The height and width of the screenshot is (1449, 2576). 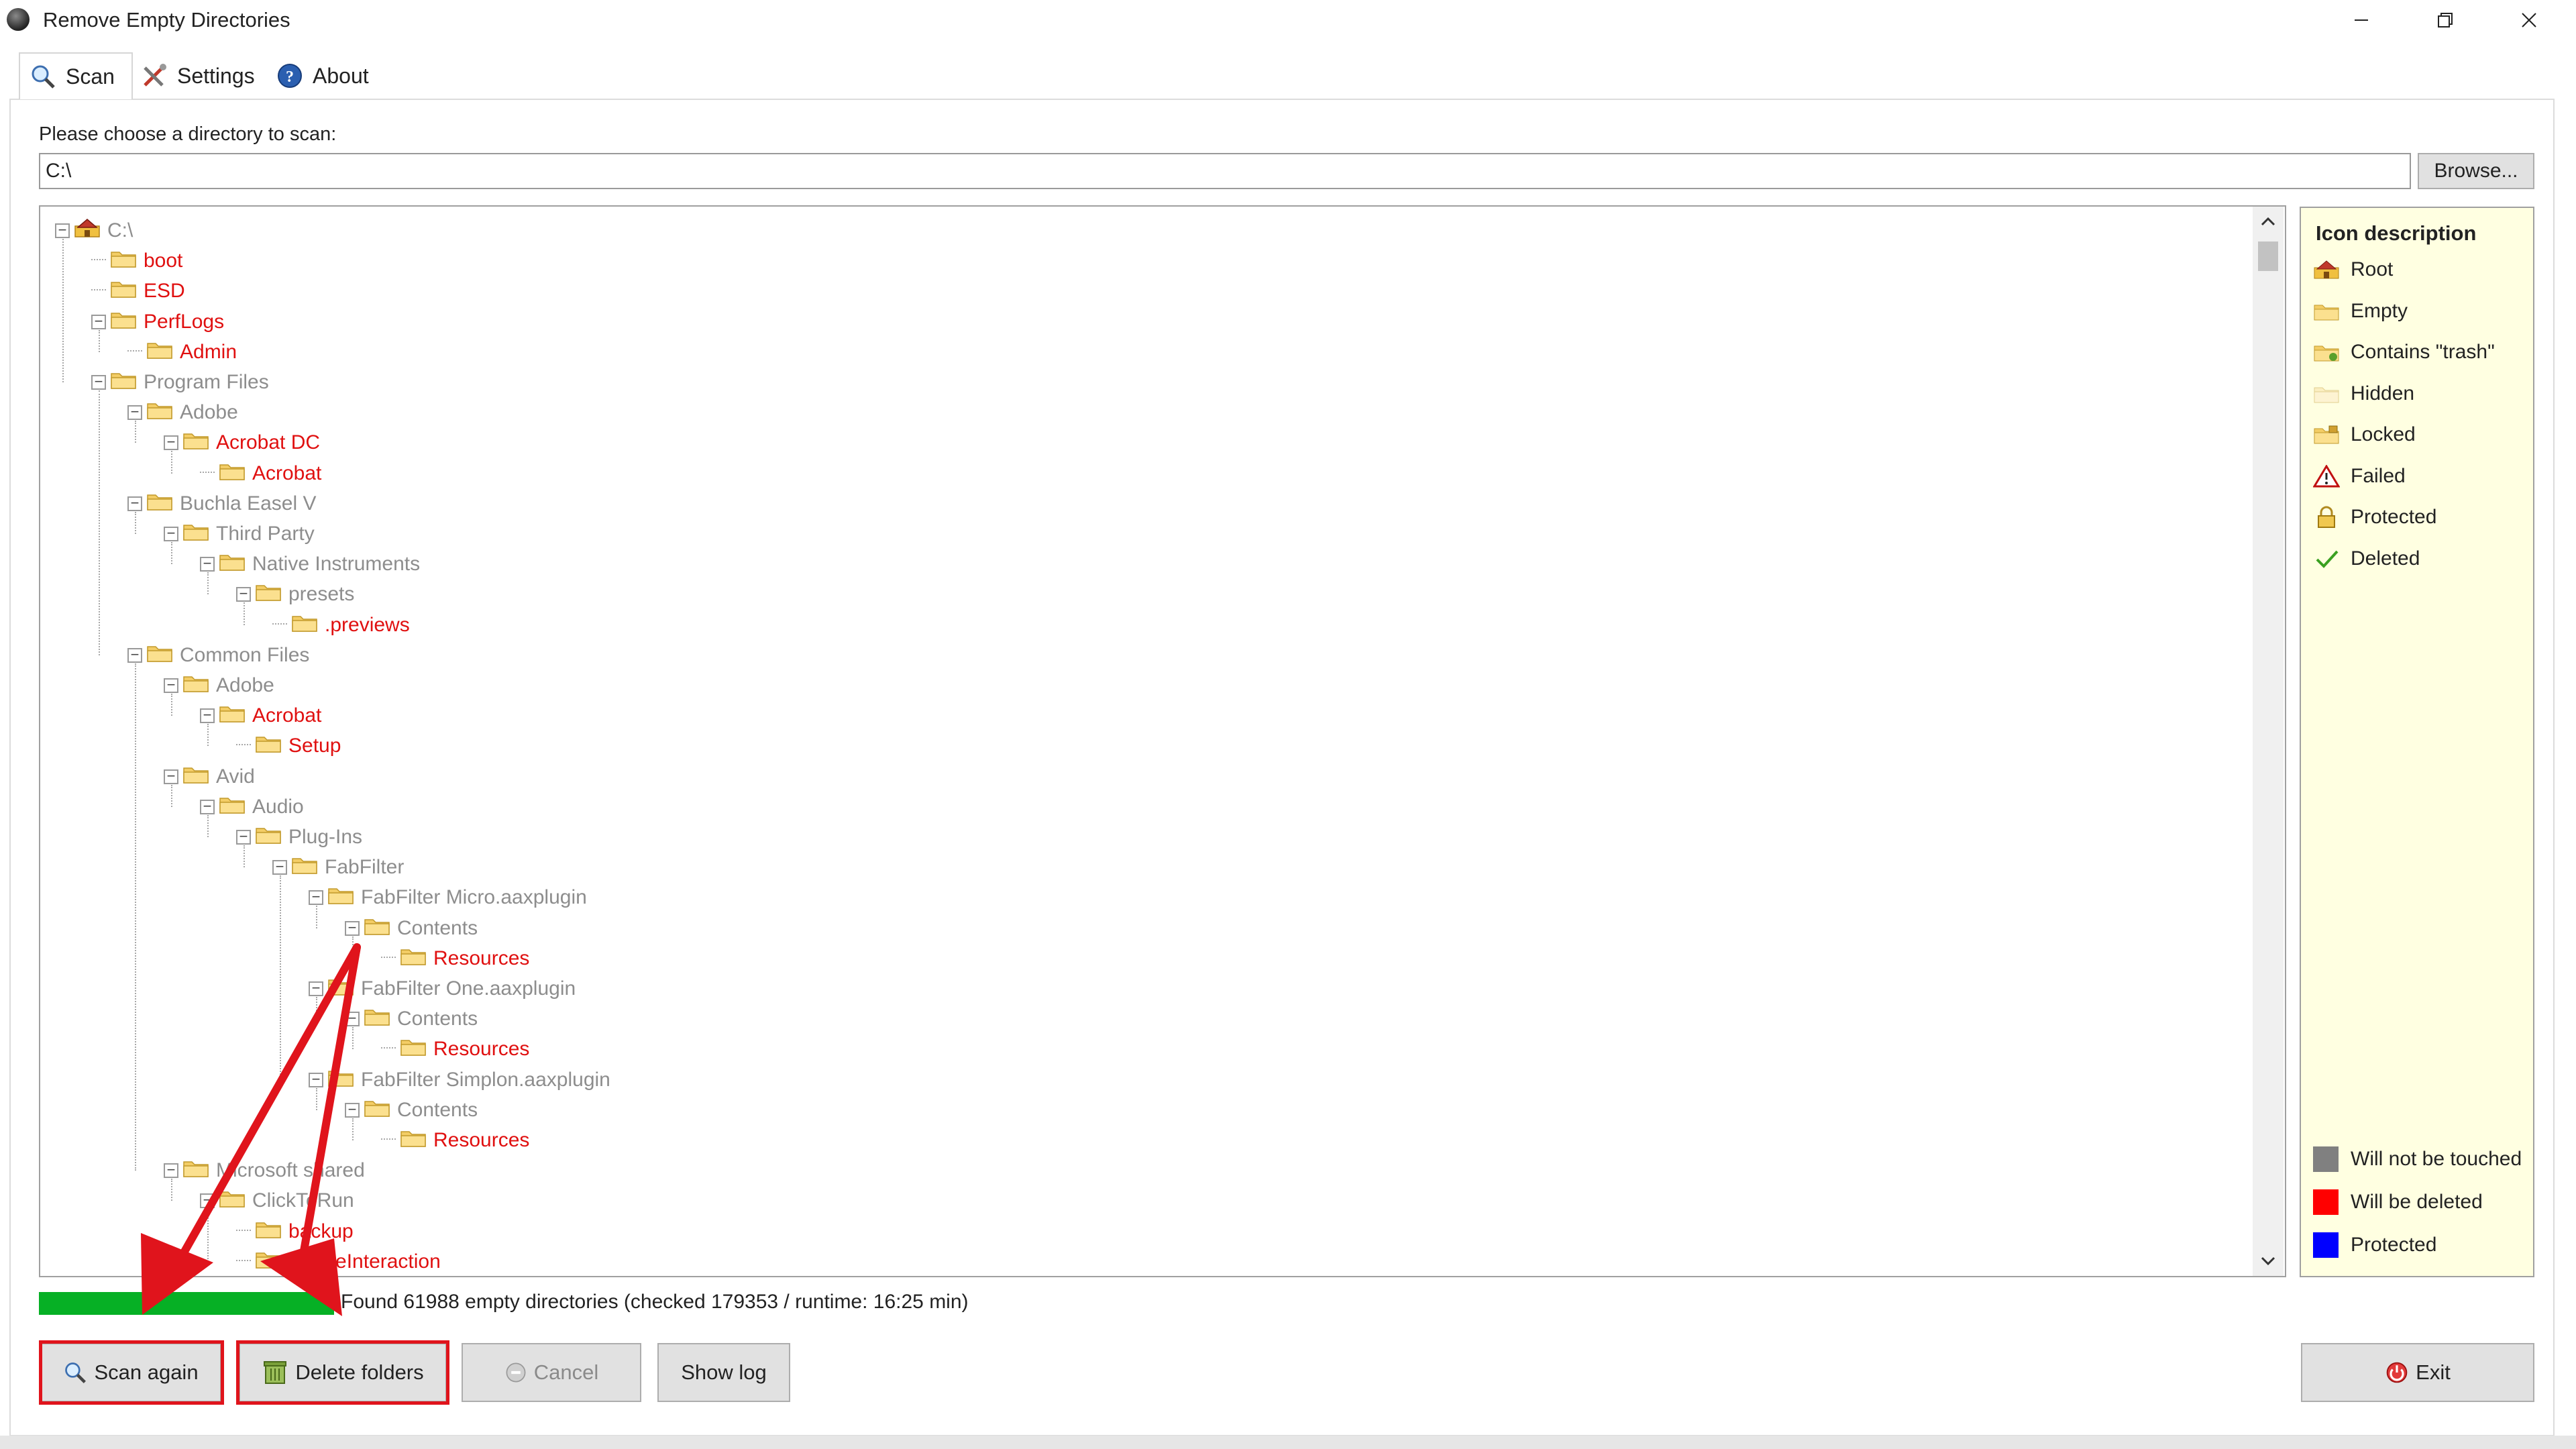 What do you see at coordinates (437, 927) in the screenshot?
I see `tree-node-label: Contents` at bounding box center [437, 927].